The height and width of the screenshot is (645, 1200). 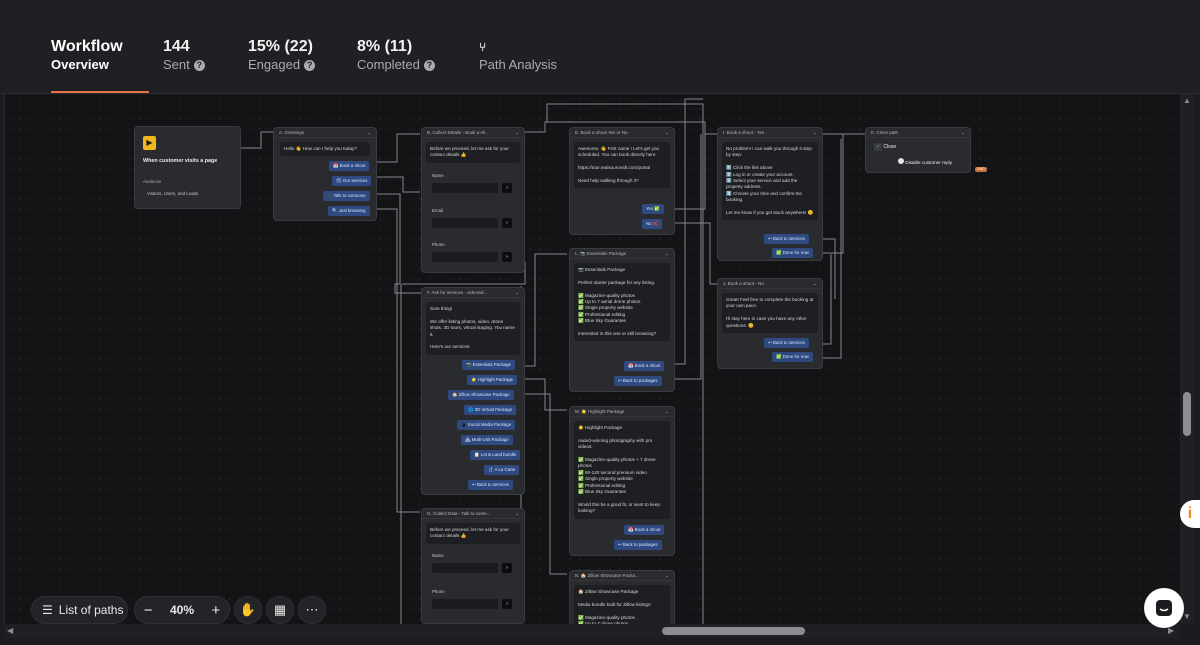 What do you see at coordinates (80, 64) in the screenshot?
I see `tab-overview-label: Overview` at bounding box center [80, 64].